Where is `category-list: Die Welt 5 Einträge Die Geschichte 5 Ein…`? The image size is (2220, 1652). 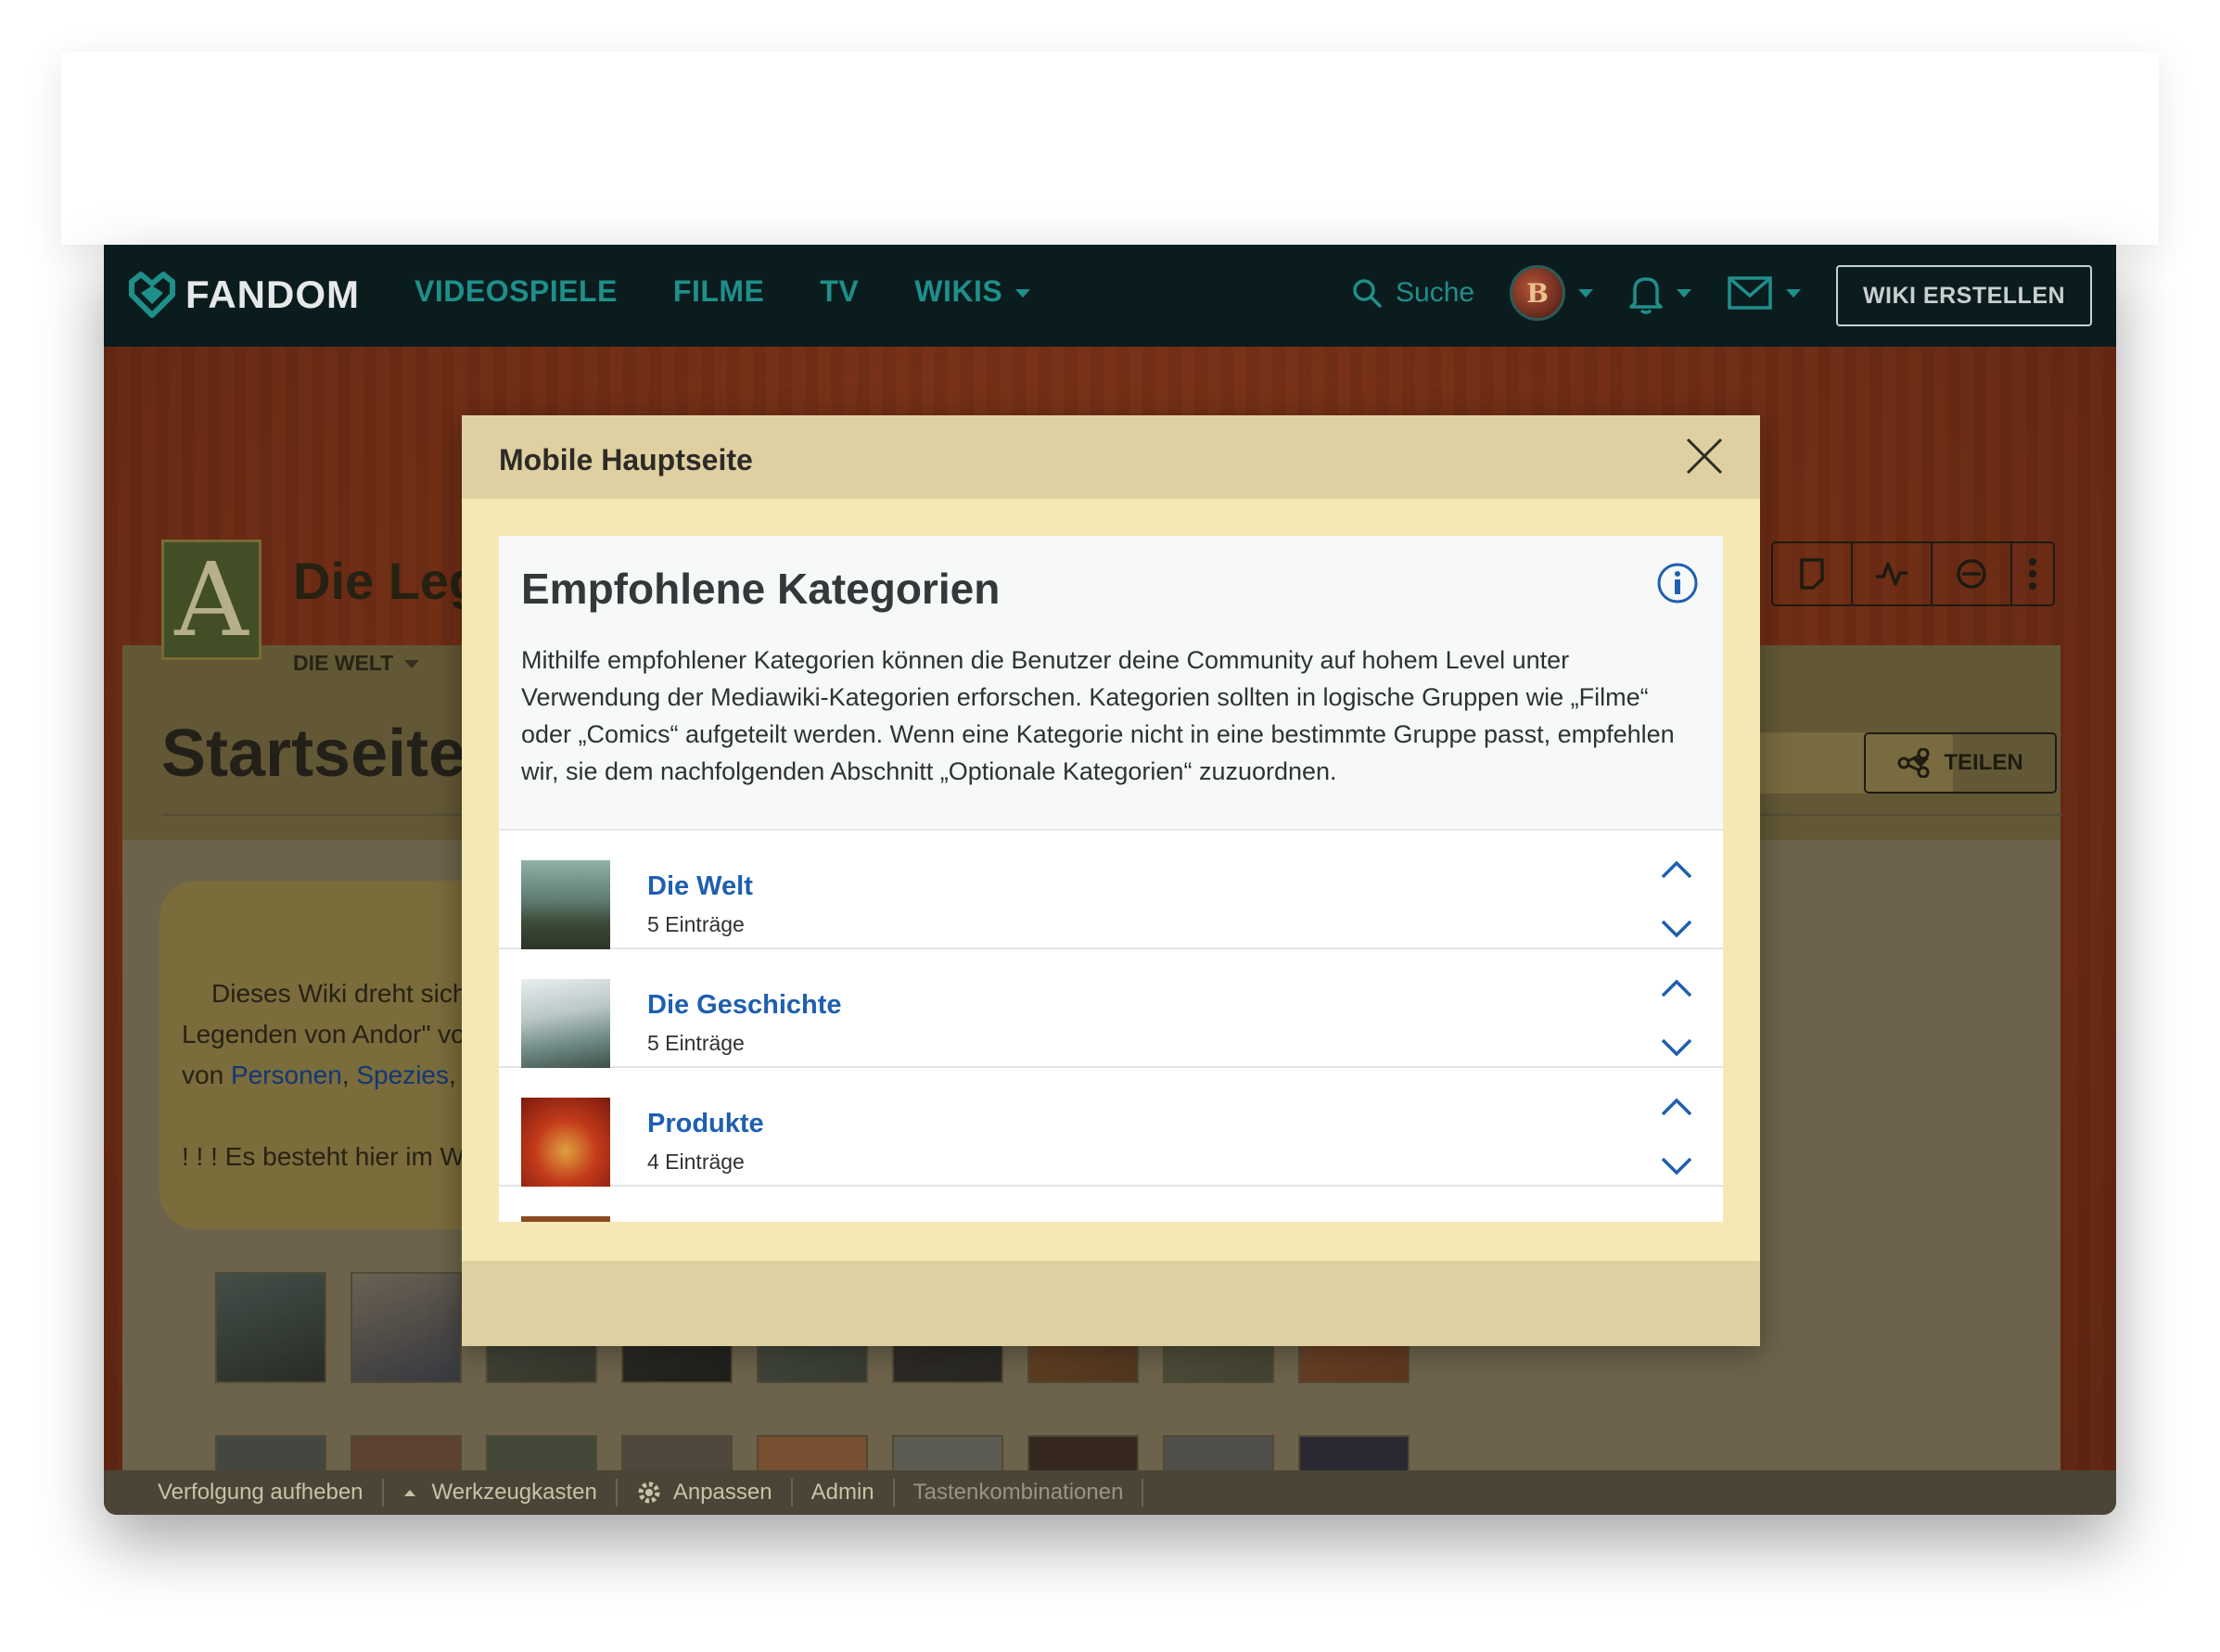
category-list: Die Welt 5 Einträge Die Geschichte 5 Ein… is located at coordinates (1111, 1026).